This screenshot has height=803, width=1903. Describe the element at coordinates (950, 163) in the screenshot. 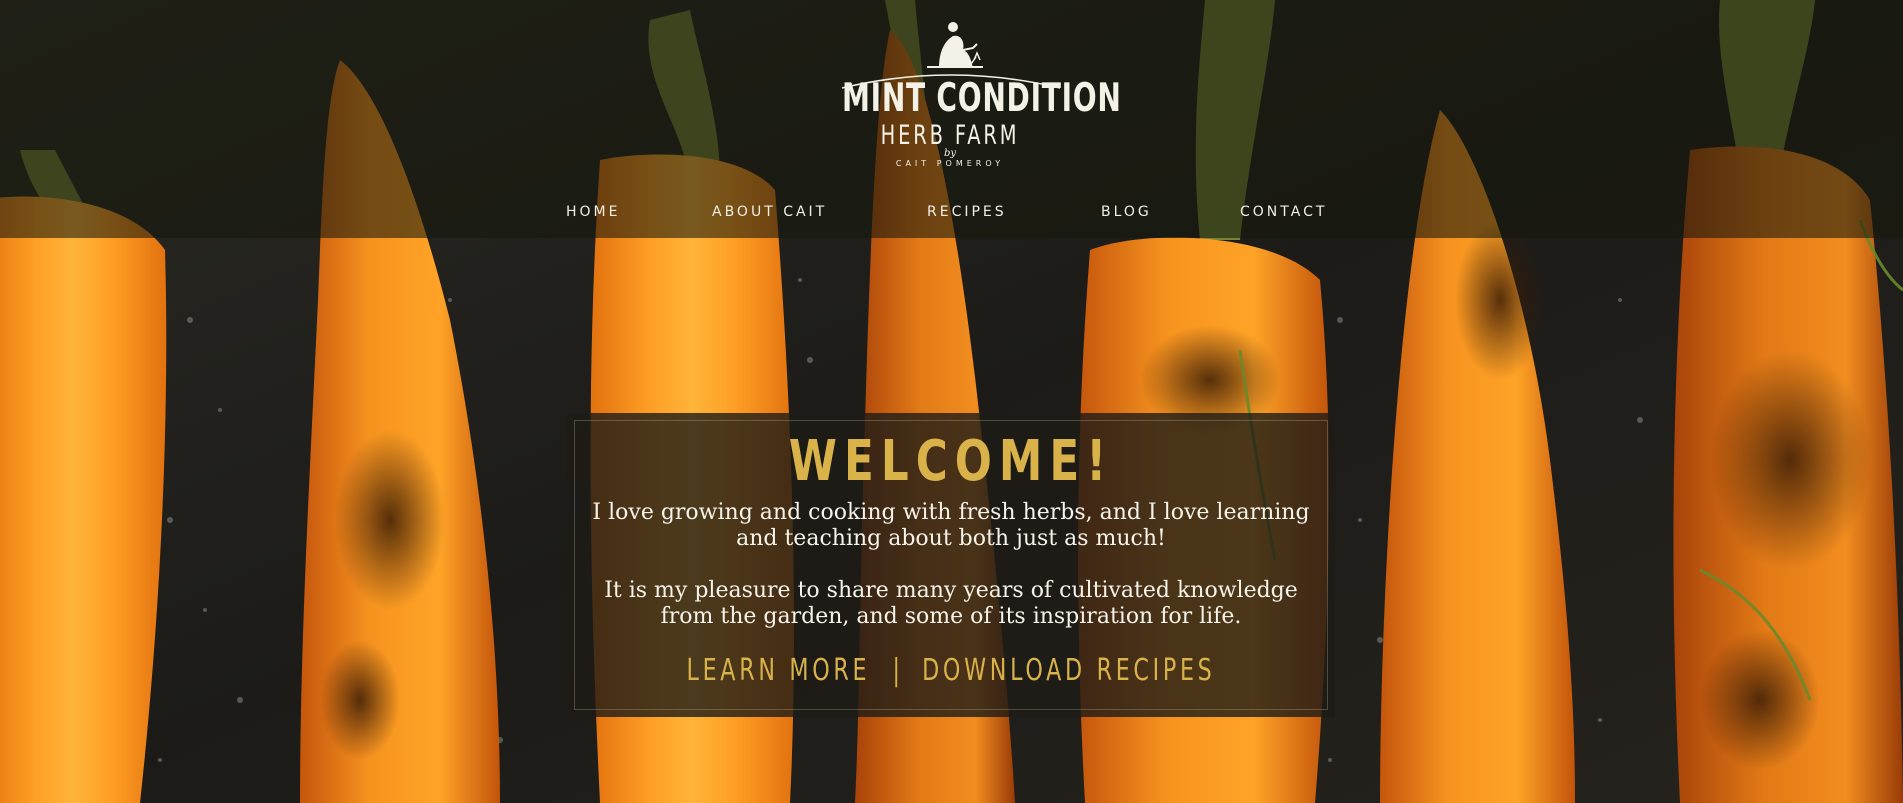

I see `logo-author: CAIT POMEROY` at that location.